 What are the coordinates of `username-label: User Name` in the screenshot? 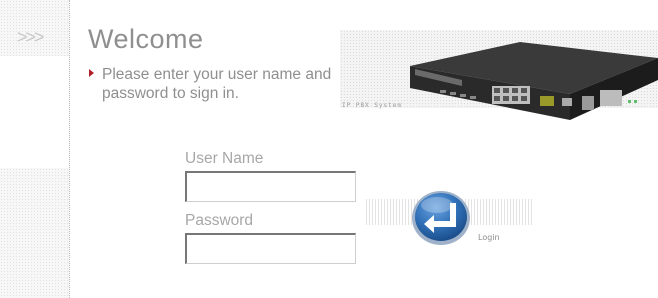 It's located at (224, 158).